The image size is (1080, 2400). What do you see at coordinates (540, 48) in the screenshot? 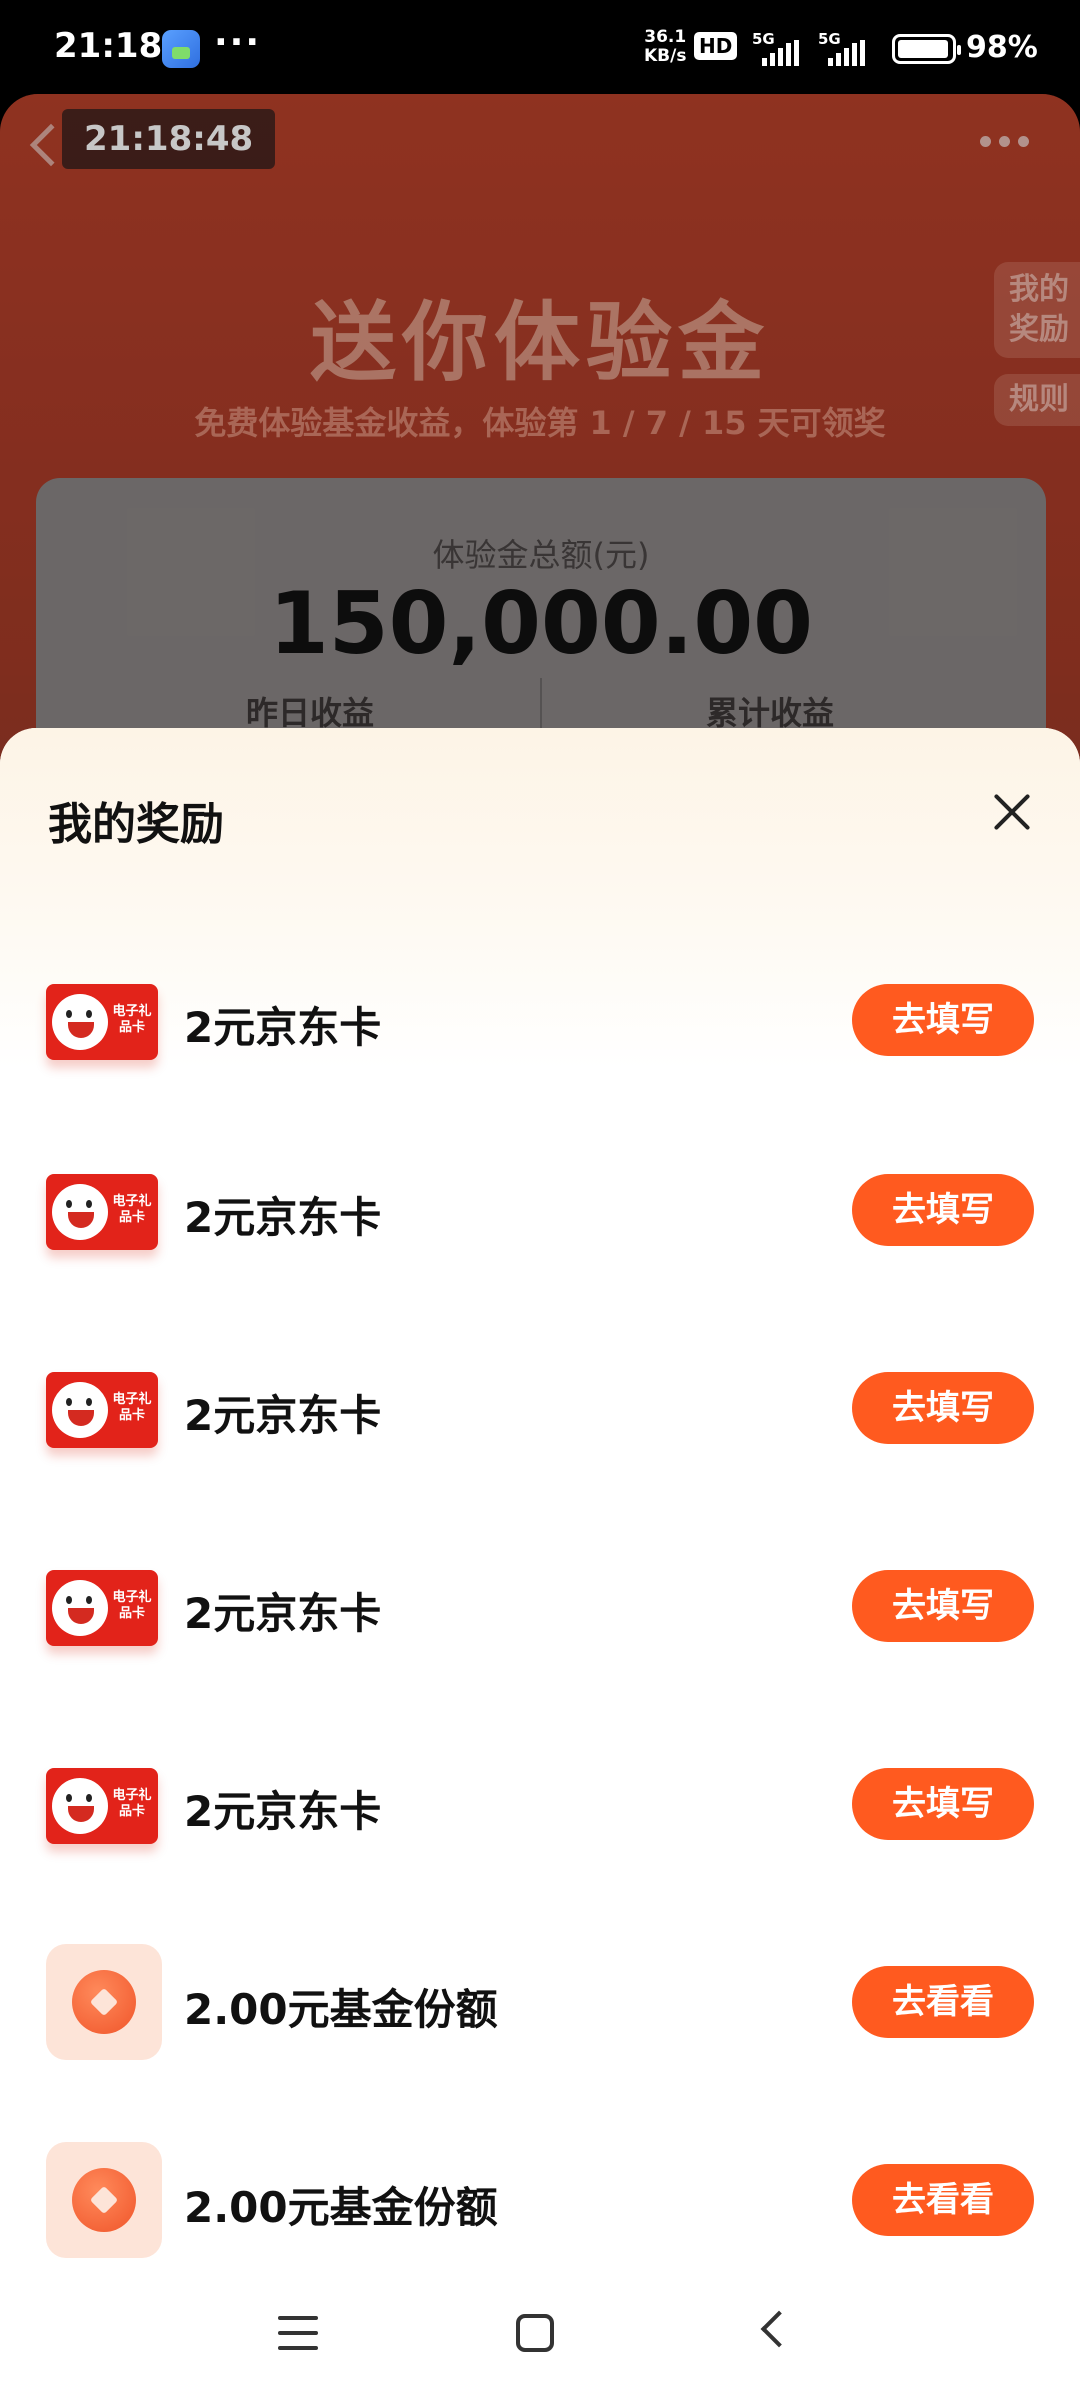
I see `status-bar: 21:18 ··· 36.1 KB/s HD 5G 5G 98%` at bounding box center [540, 48].